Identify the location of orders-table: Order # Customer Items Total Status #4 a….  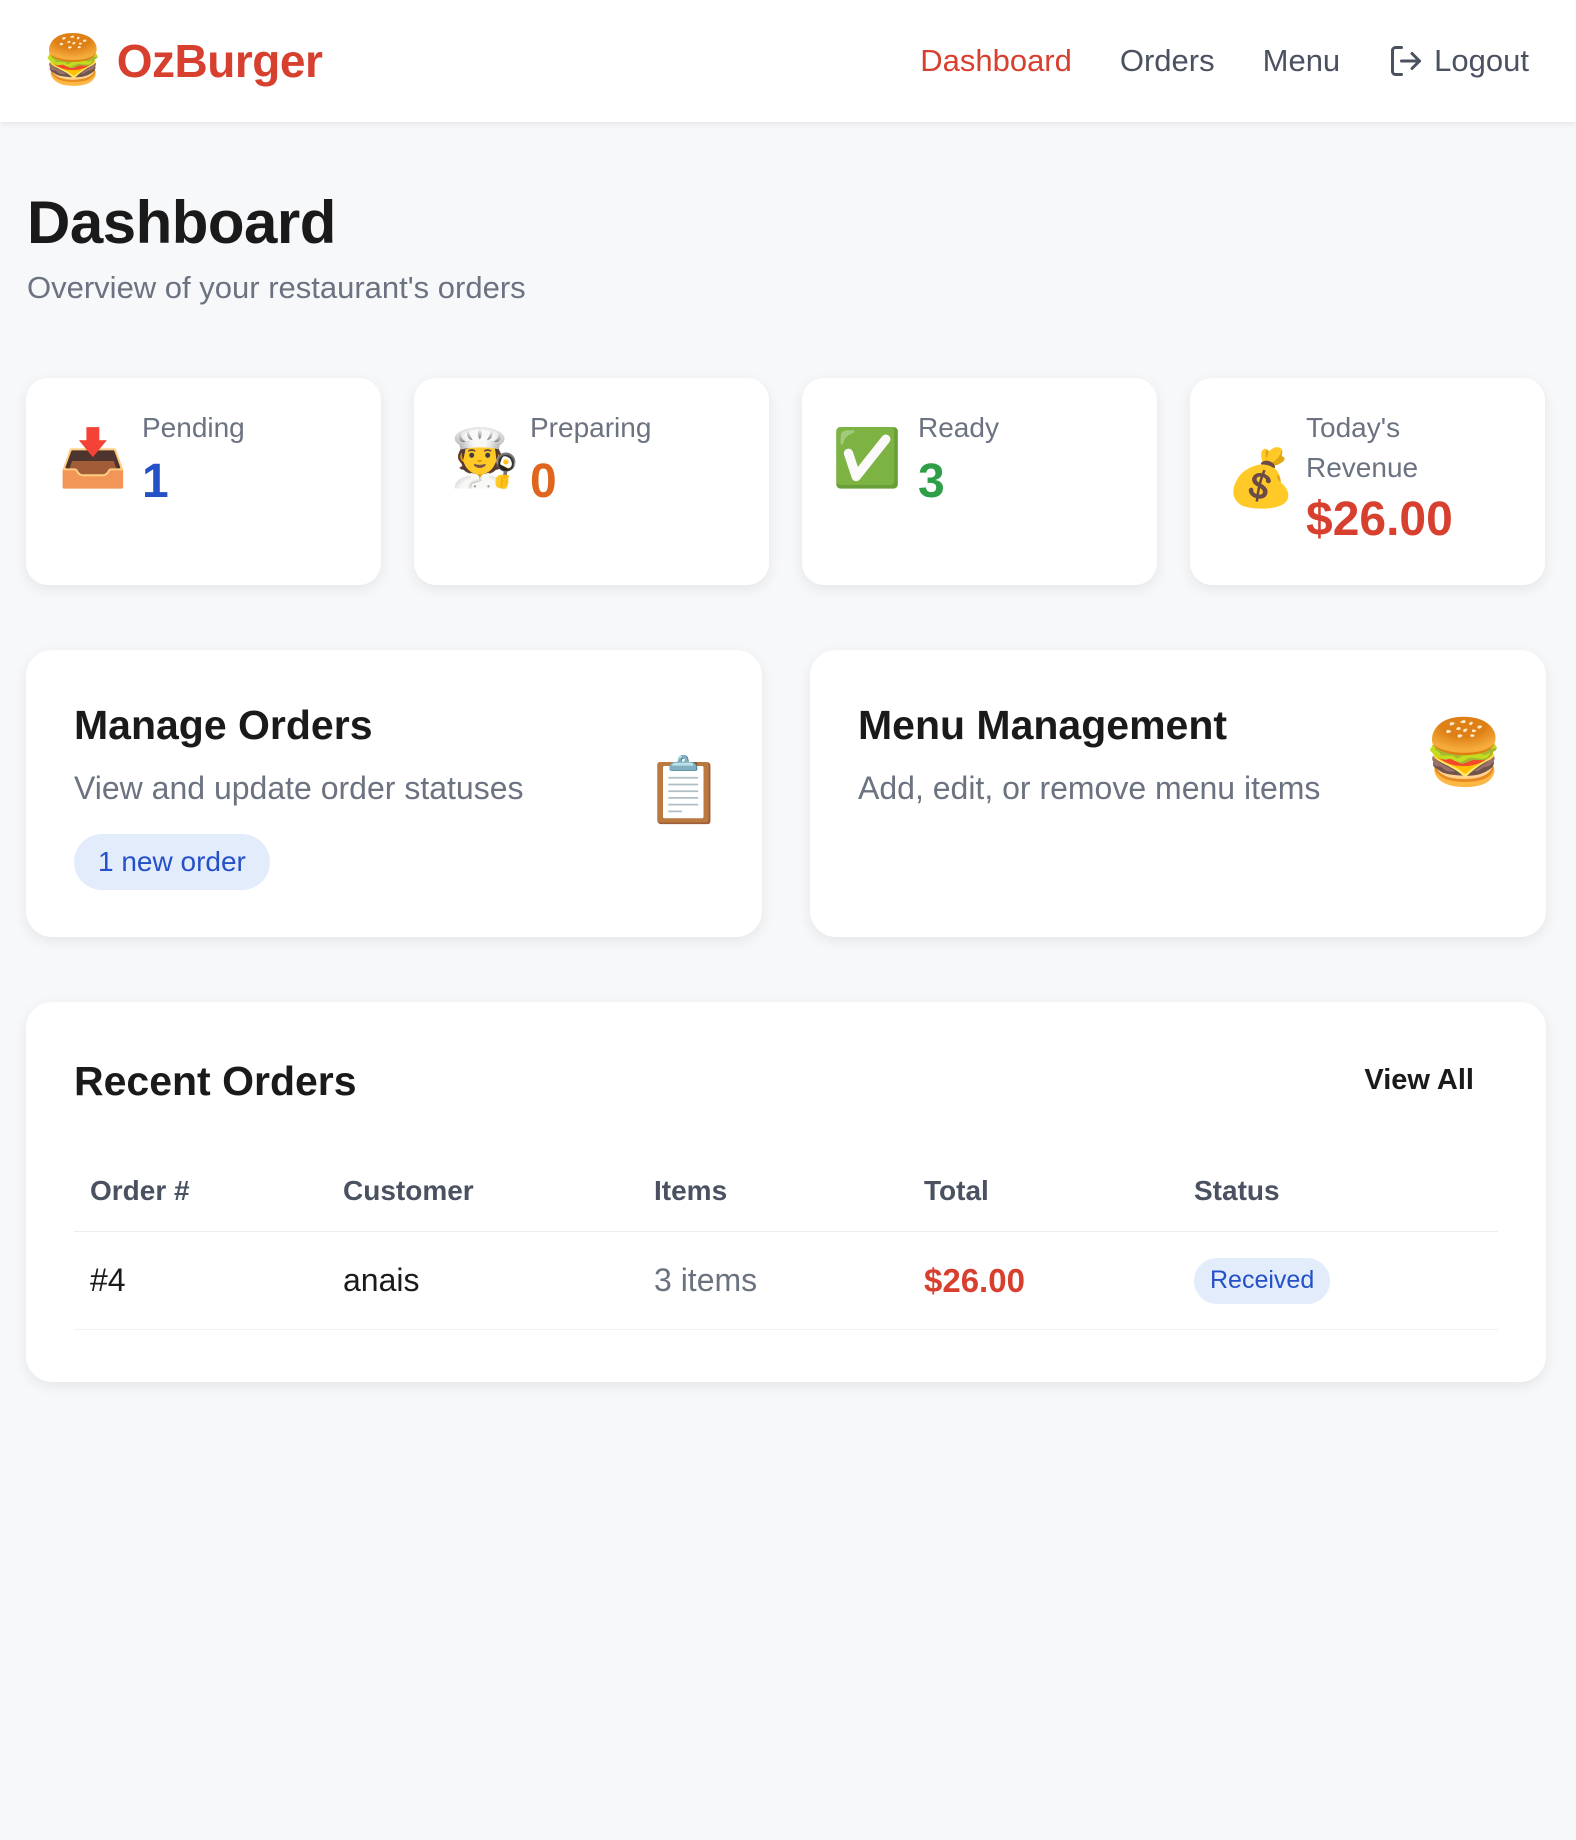
(786, 1240).